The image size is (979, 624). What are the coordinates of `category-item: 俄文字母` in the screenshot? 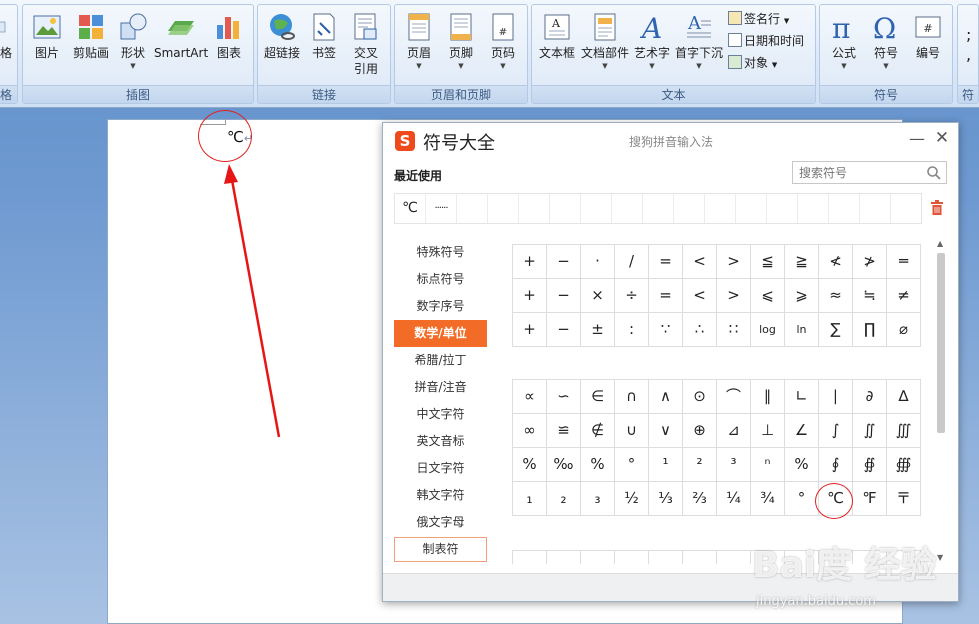 It's located at (440, 522).